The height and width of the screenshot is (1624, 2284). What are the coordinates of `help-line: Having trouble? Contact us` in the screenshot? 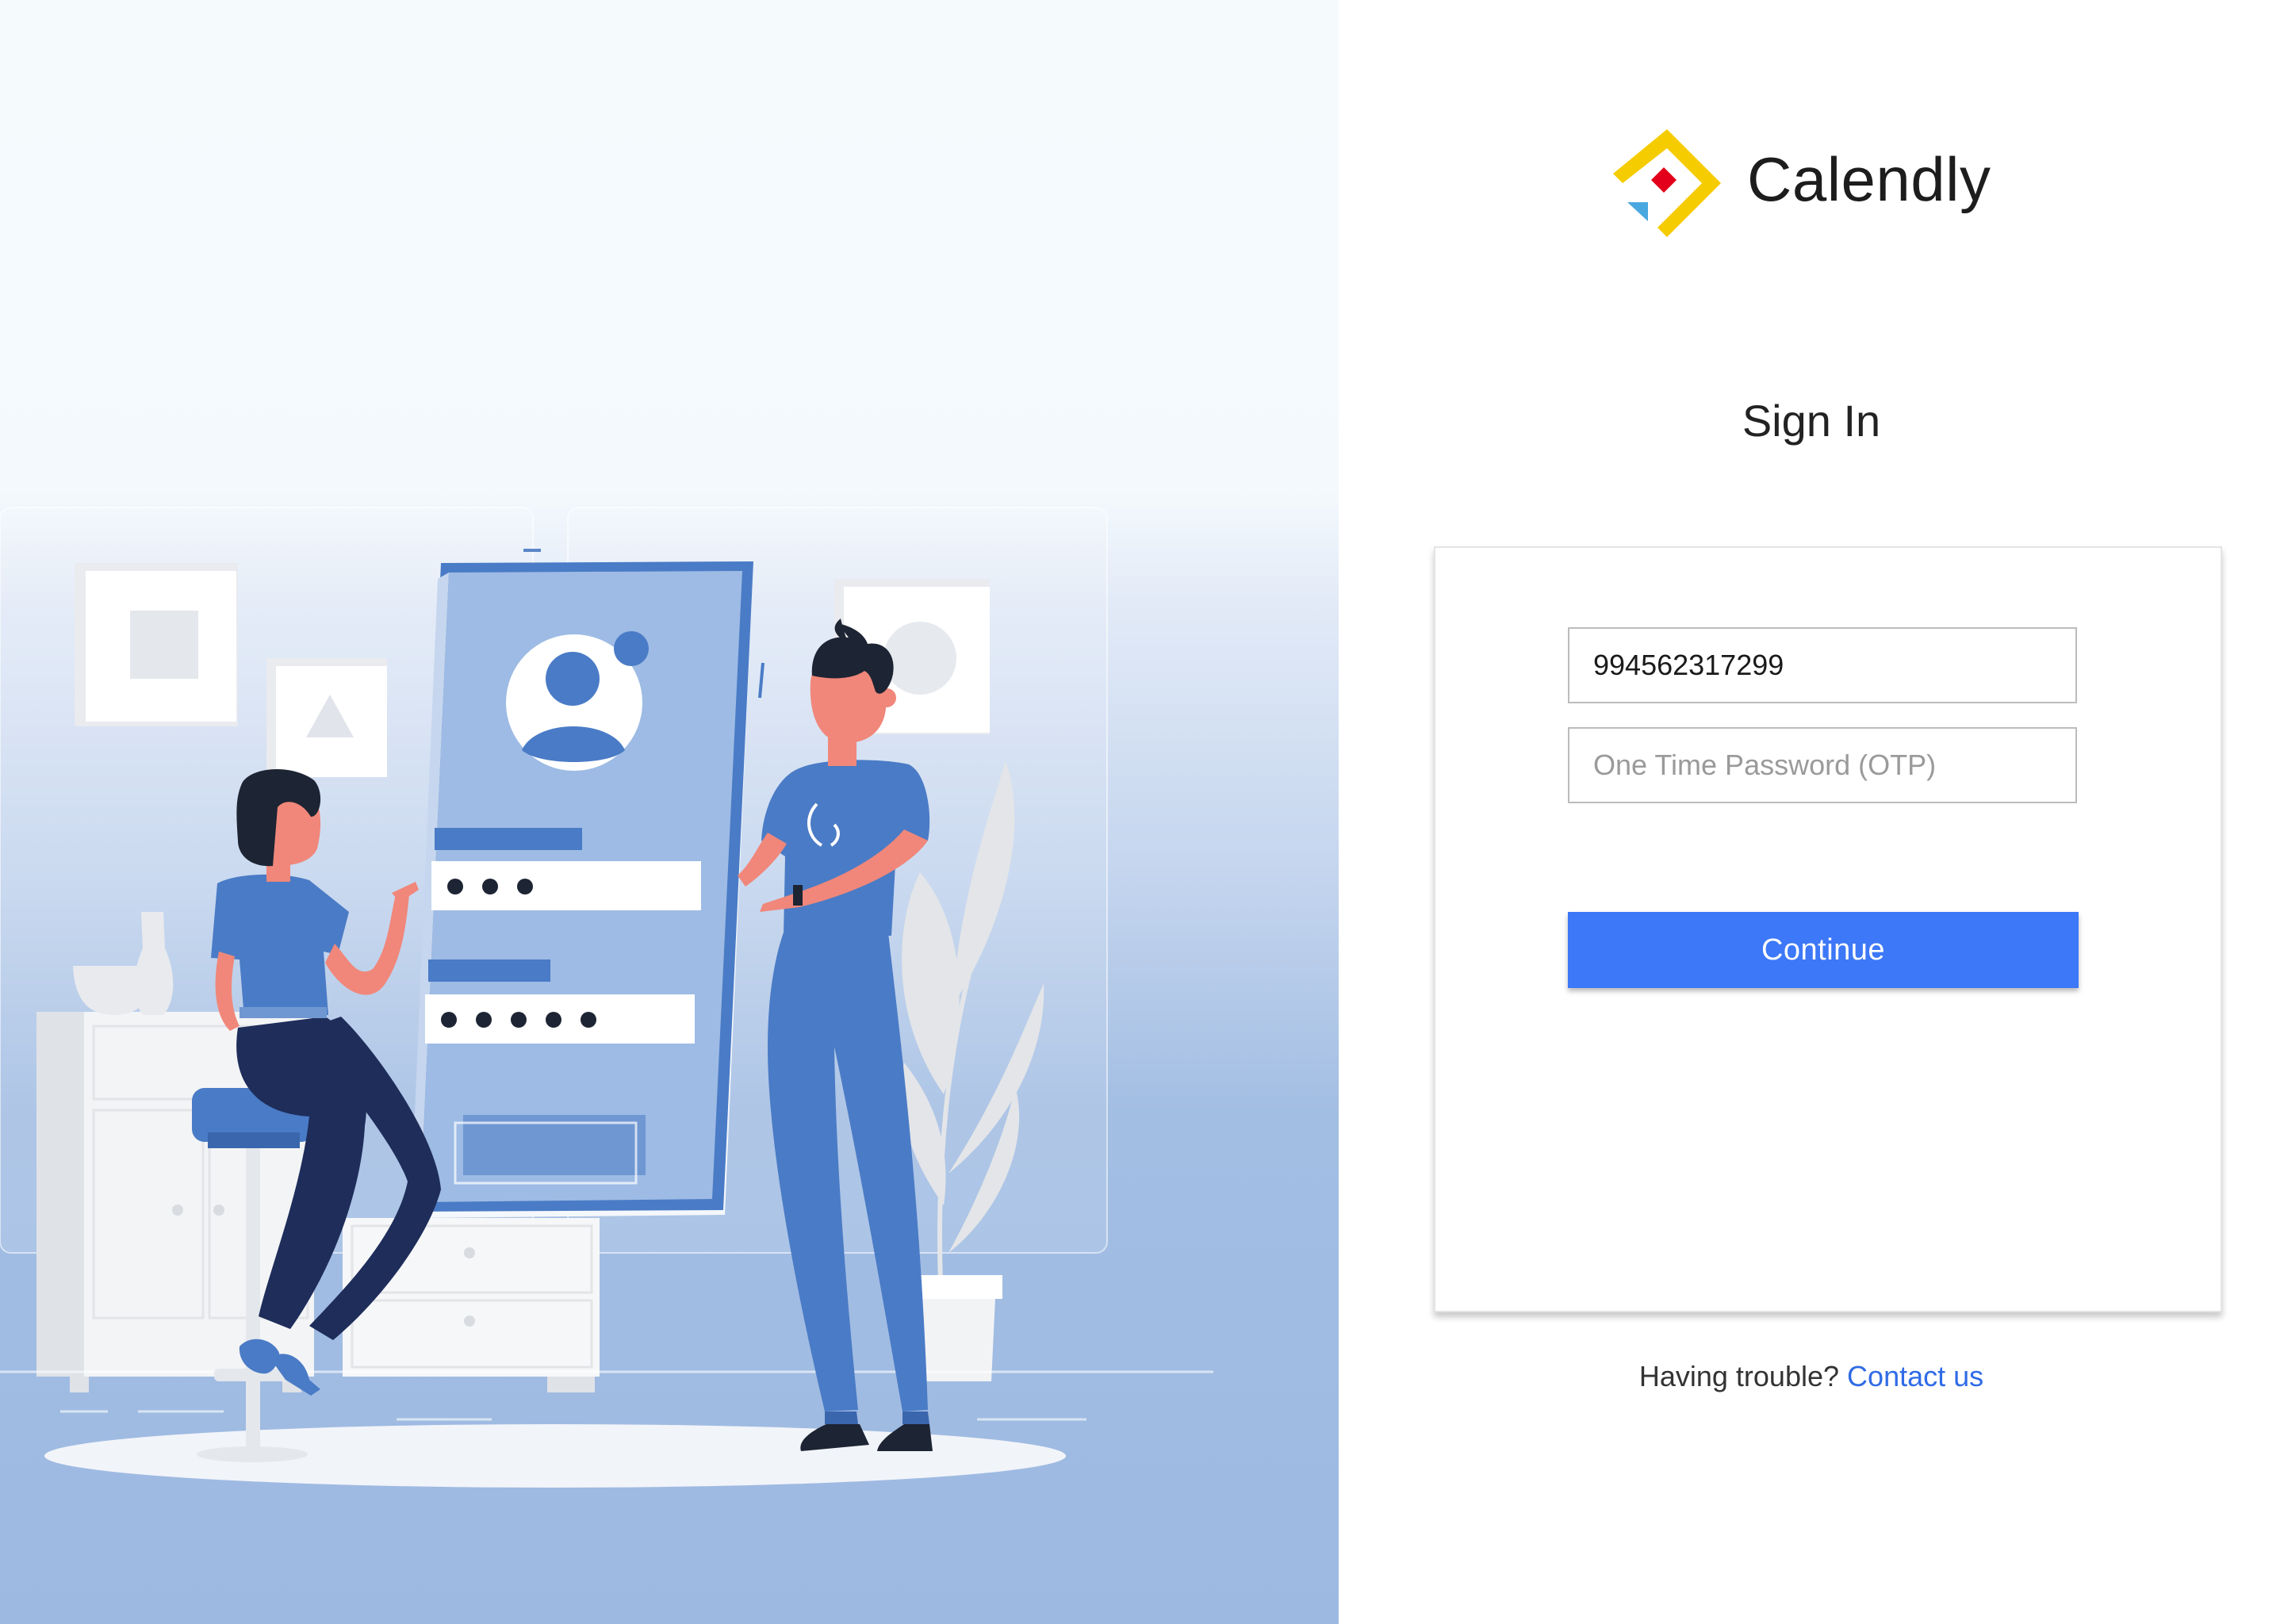 It's located at (1811, 1376).